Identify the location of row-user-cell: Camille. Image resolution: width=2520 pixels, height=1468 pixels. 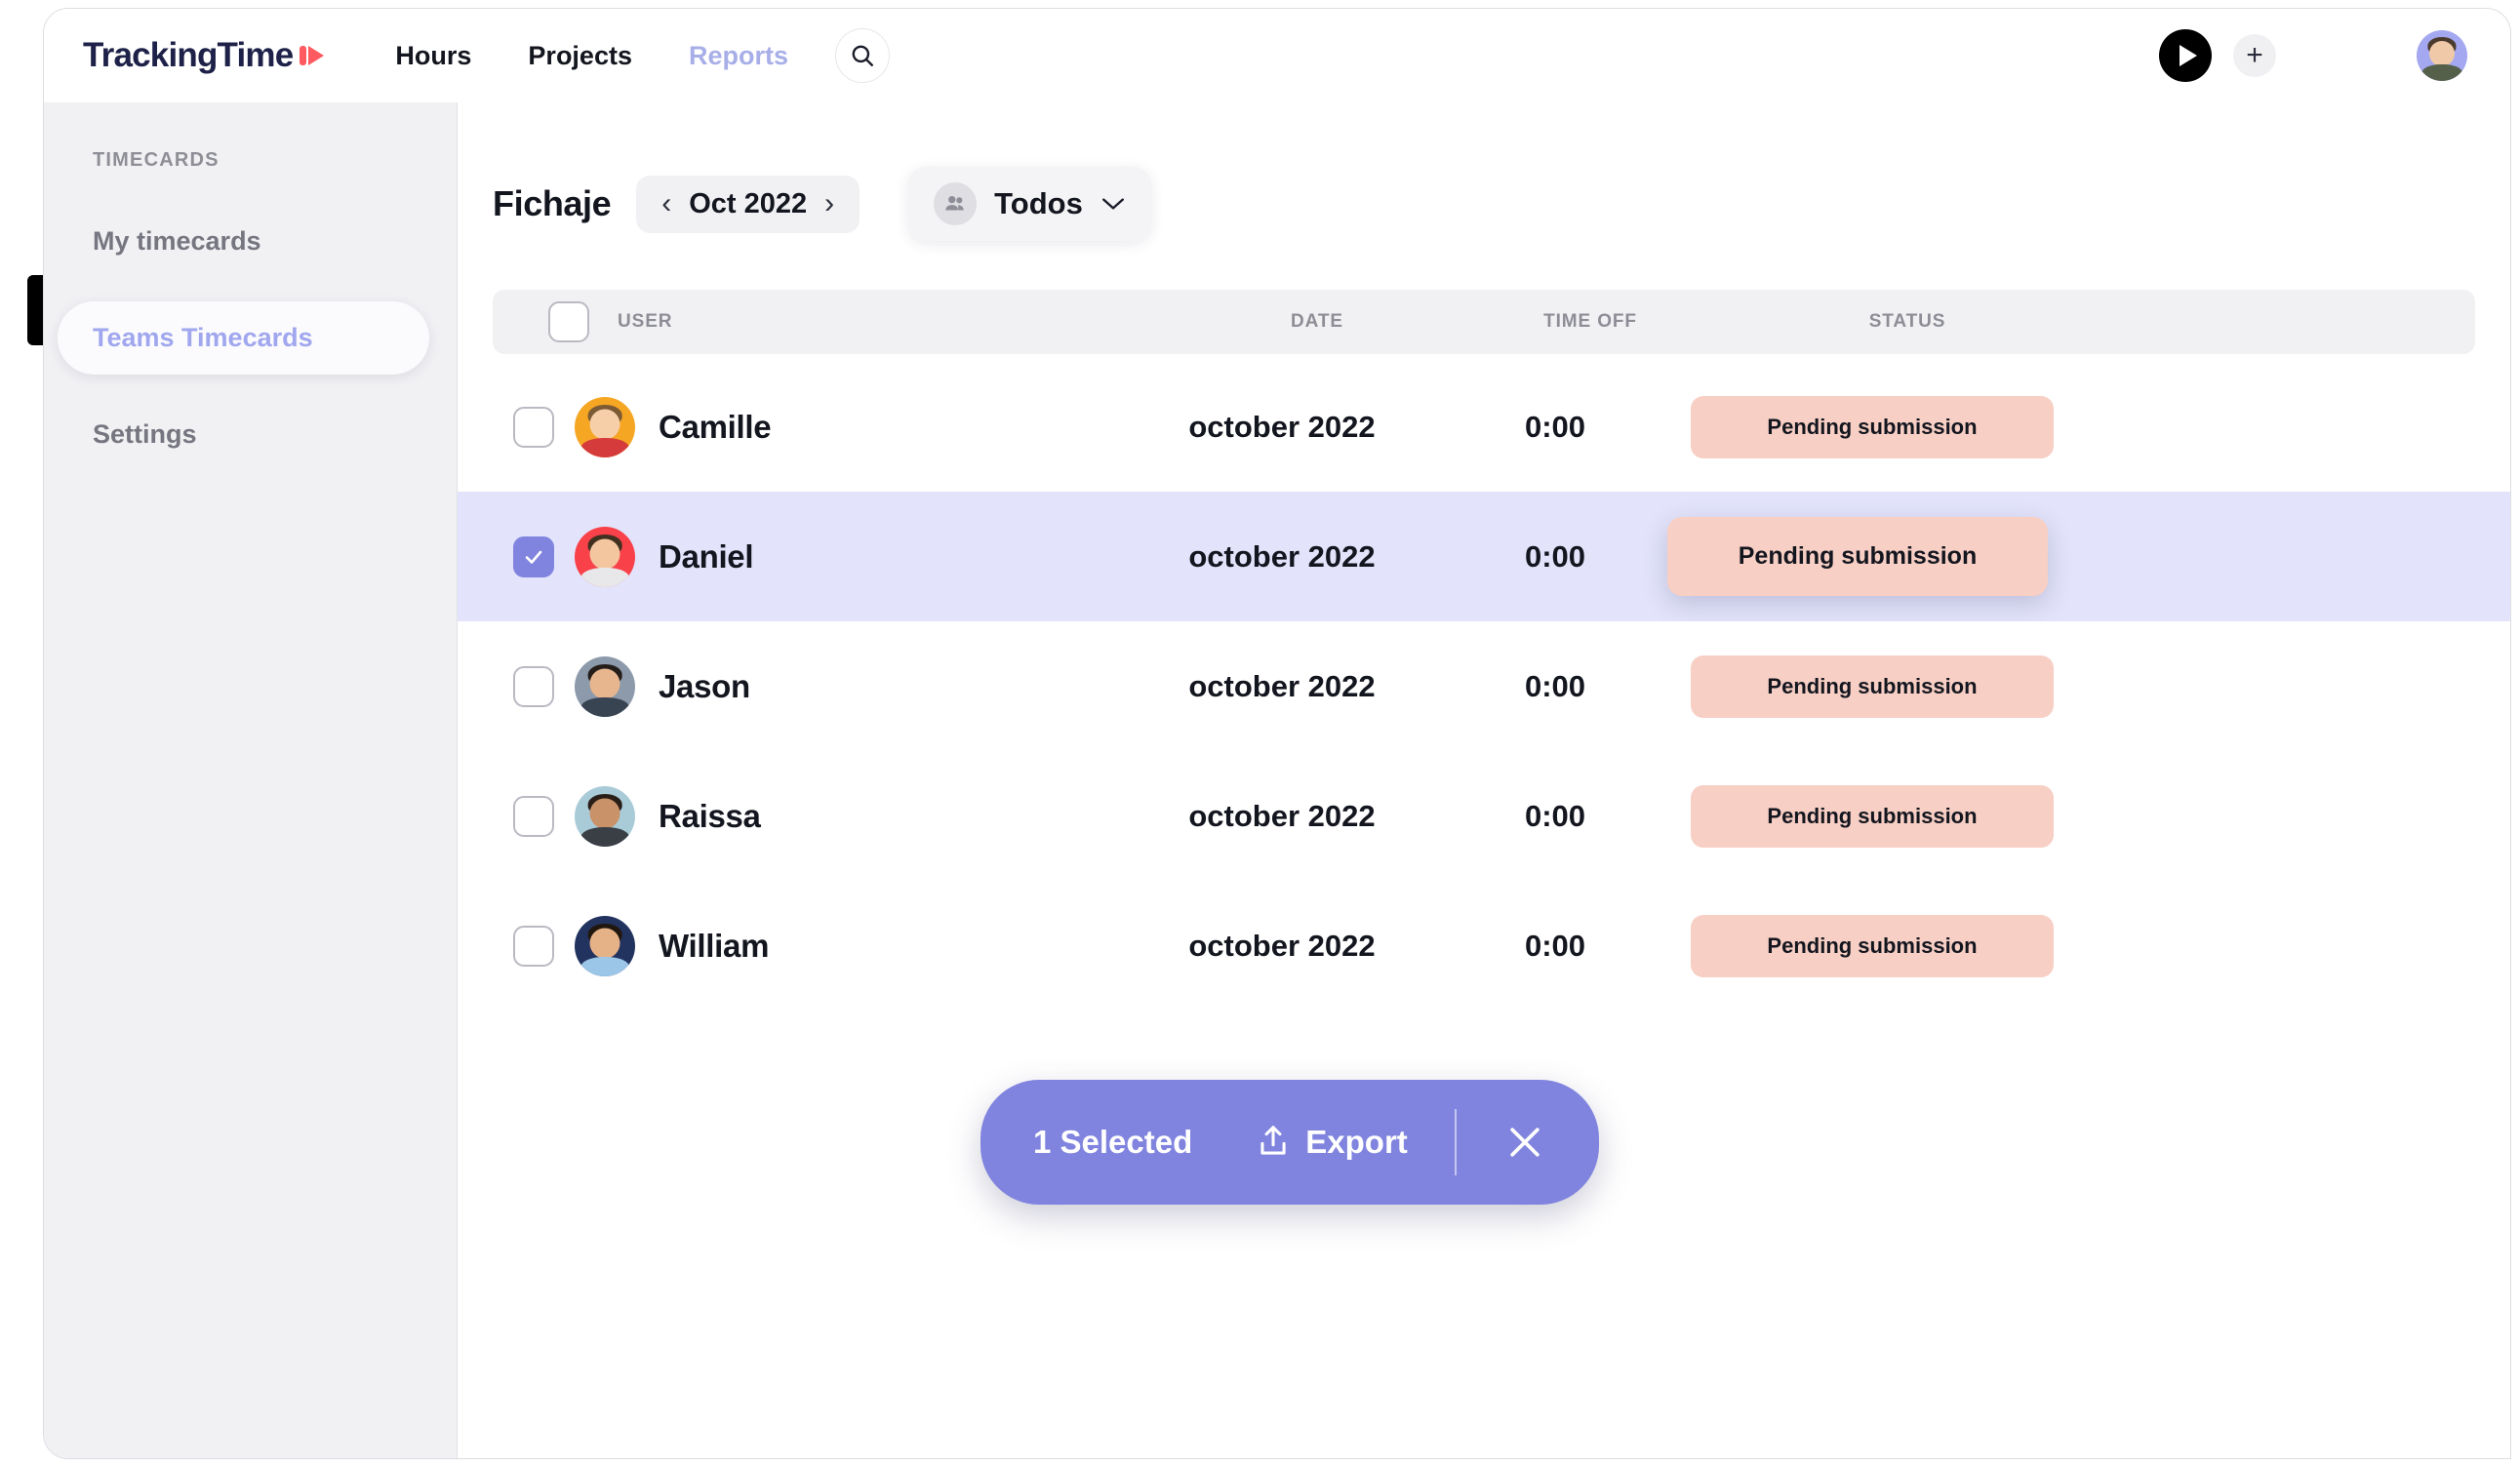
(848, 426).